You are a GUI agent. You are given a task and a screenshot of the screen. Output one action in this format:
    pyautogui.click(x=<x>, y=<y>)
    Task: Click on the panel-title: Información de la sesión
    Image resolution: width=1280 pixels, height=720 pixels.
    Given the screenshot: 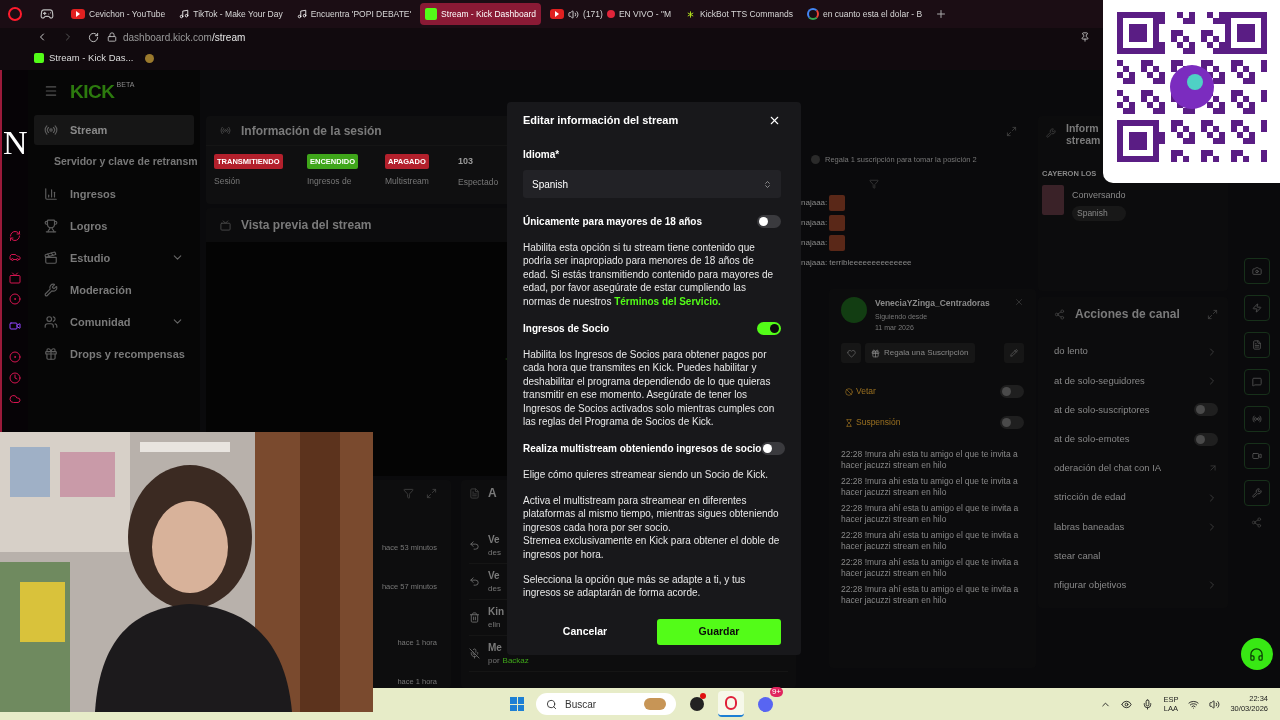 What is the action you would take?
    pyautogui.click(x=311, y=131)
    